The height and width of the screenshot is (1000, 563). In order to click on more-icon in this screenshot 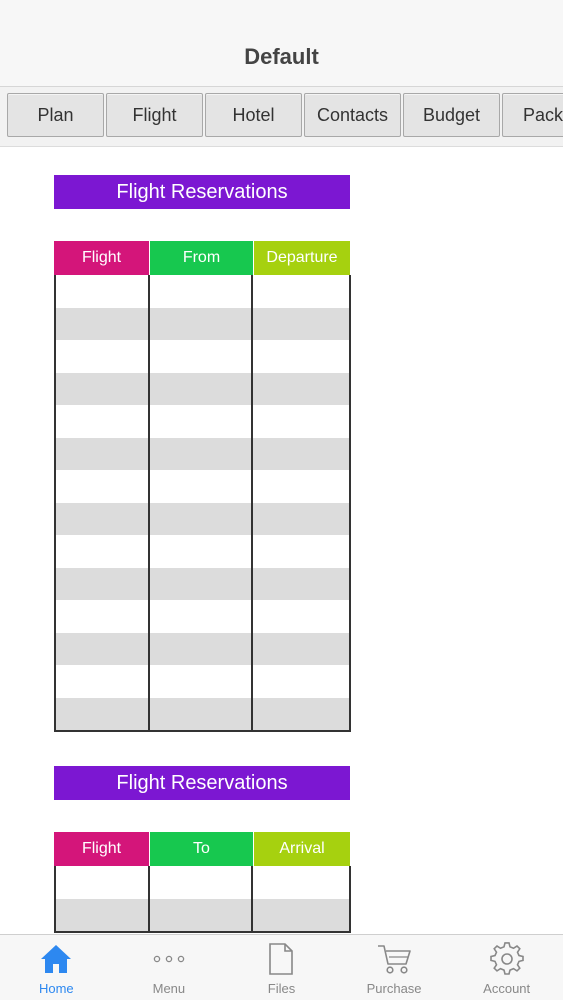, I will do `click(169, 959)`.